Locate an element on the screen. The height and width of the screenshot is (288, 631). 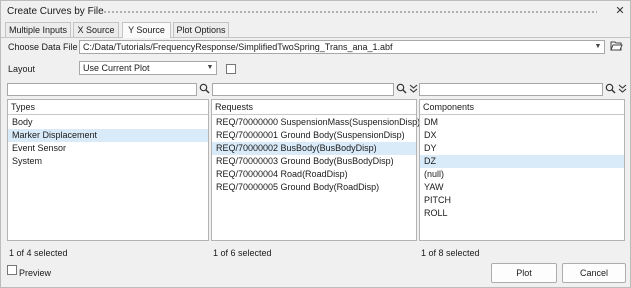
layout-label: Layout is located at coordinates (22, 69).